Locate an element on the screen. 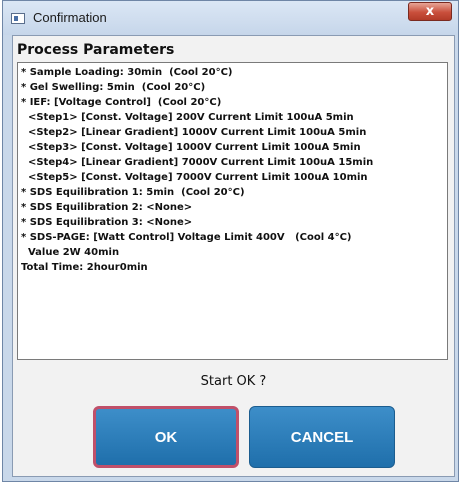  param-line: * SDS Equilibration 1: 5min (Cool 20°C) is located at coordinates (133, 192).